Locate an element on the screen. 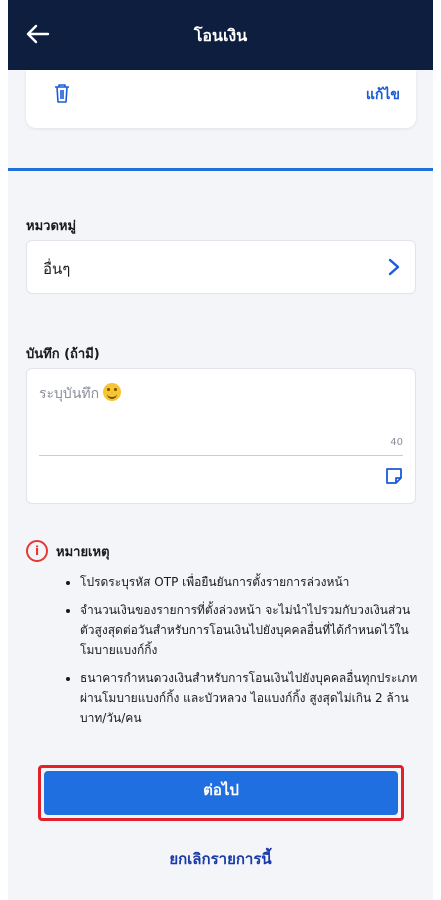 The image size is (441, 900). page-title: โอนเงิน is located at coordinates (220, 35).